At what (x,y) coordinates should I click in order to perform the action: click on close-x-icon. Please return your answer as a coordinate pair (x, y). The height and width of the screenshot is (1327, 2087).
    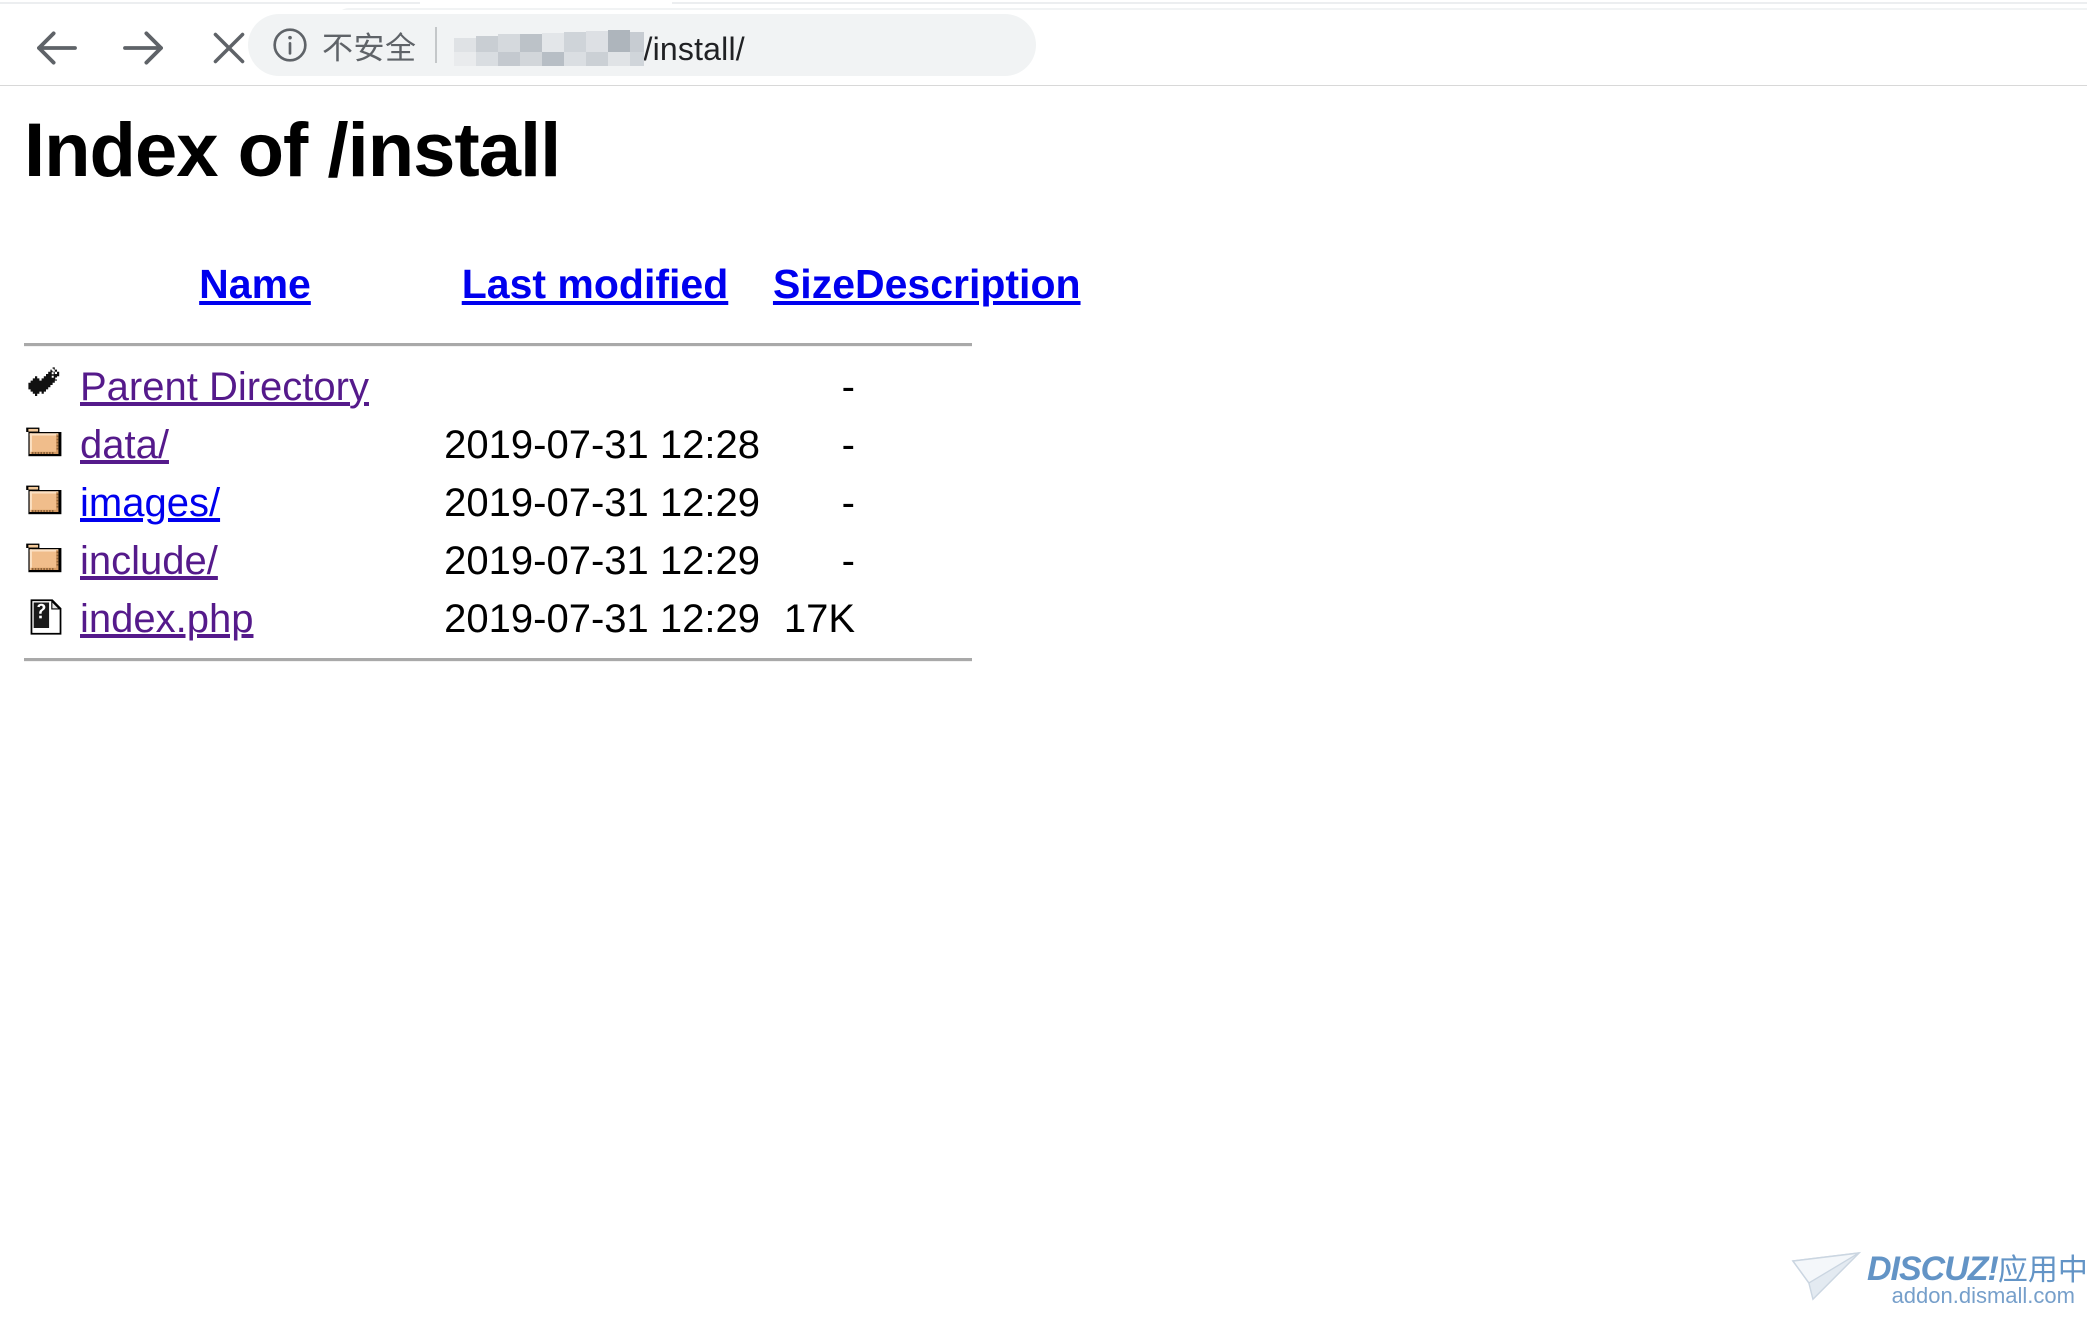
    Looking at the image, I should click on (229, 48).